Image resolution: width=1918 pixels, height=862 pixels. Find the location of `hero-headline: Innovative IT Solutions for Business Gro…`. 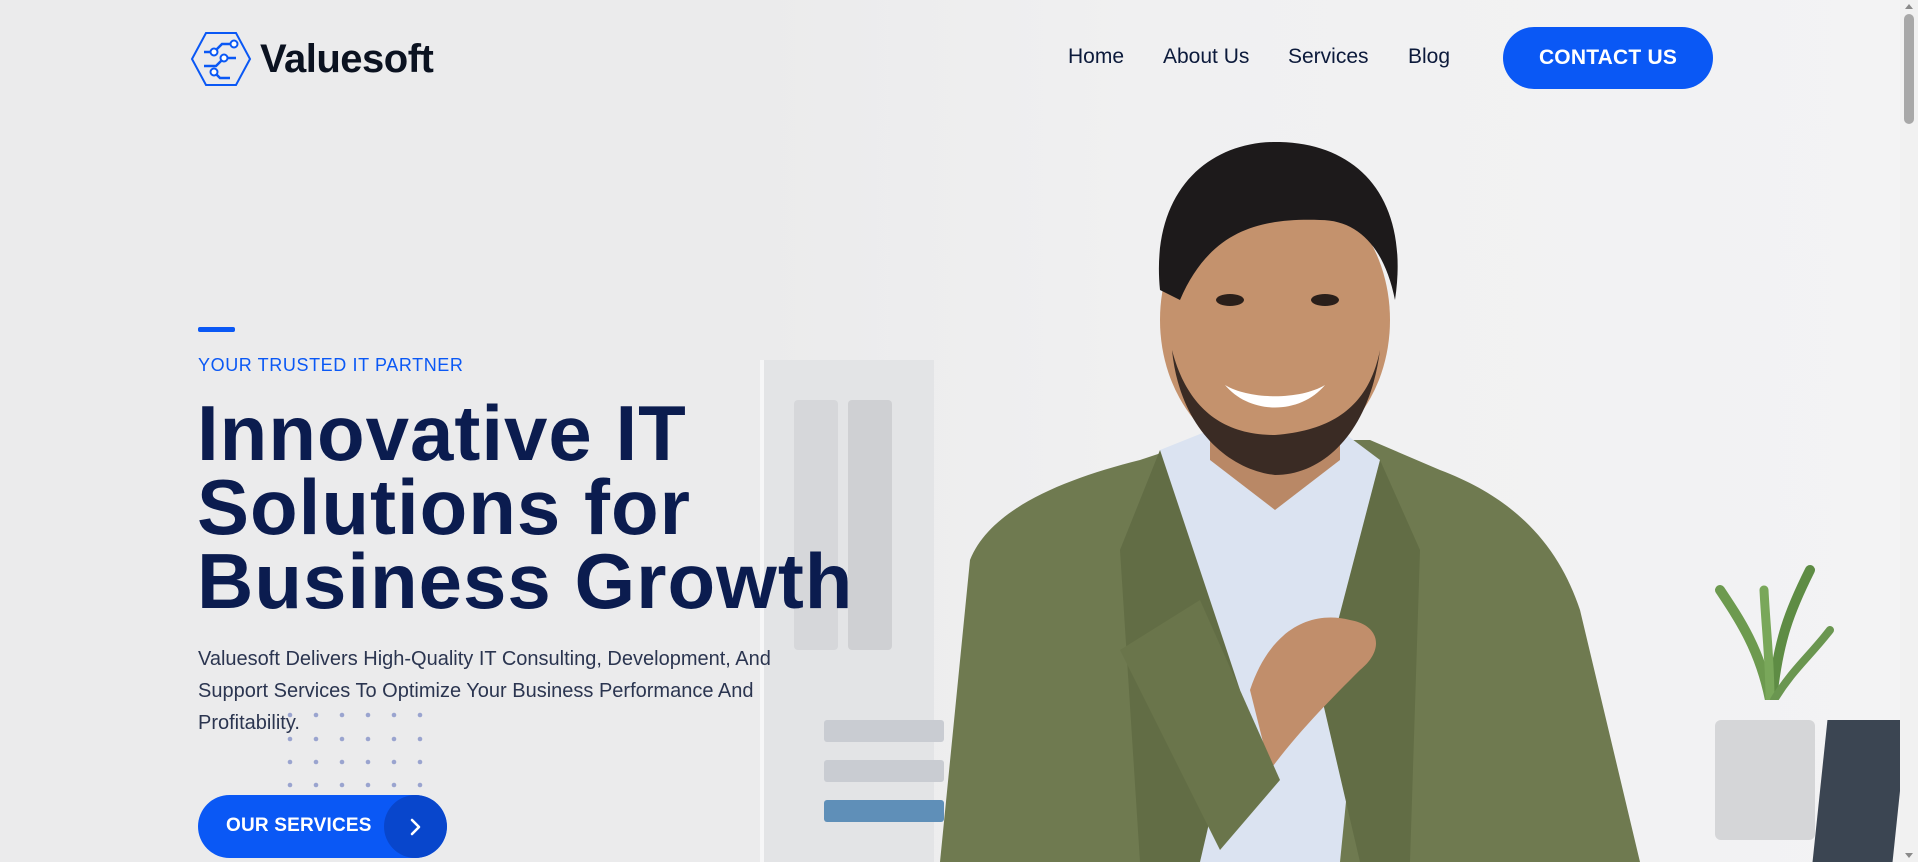

hero-headline: Innovative IT Solutions for Business Gro… is located at coordinates (597, 507).